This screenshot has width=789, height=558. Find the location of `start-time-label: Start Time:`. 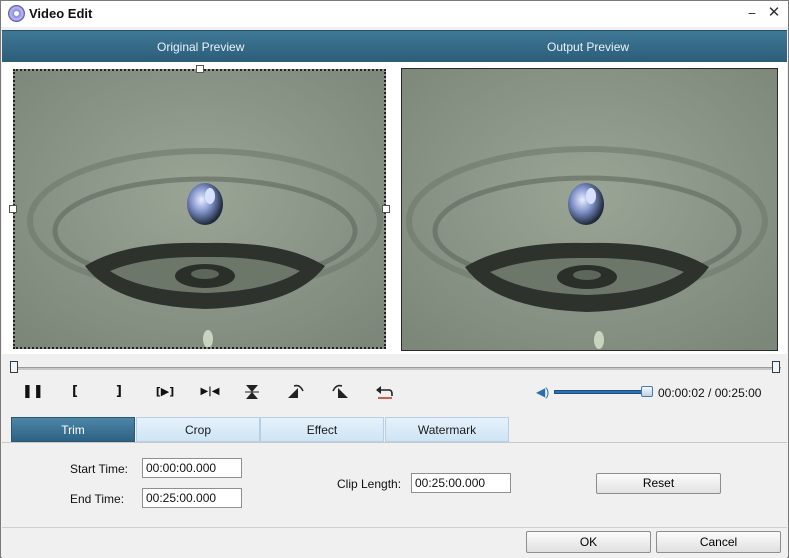

start-time-label: Start Time: is located at coordinates (99, 469).